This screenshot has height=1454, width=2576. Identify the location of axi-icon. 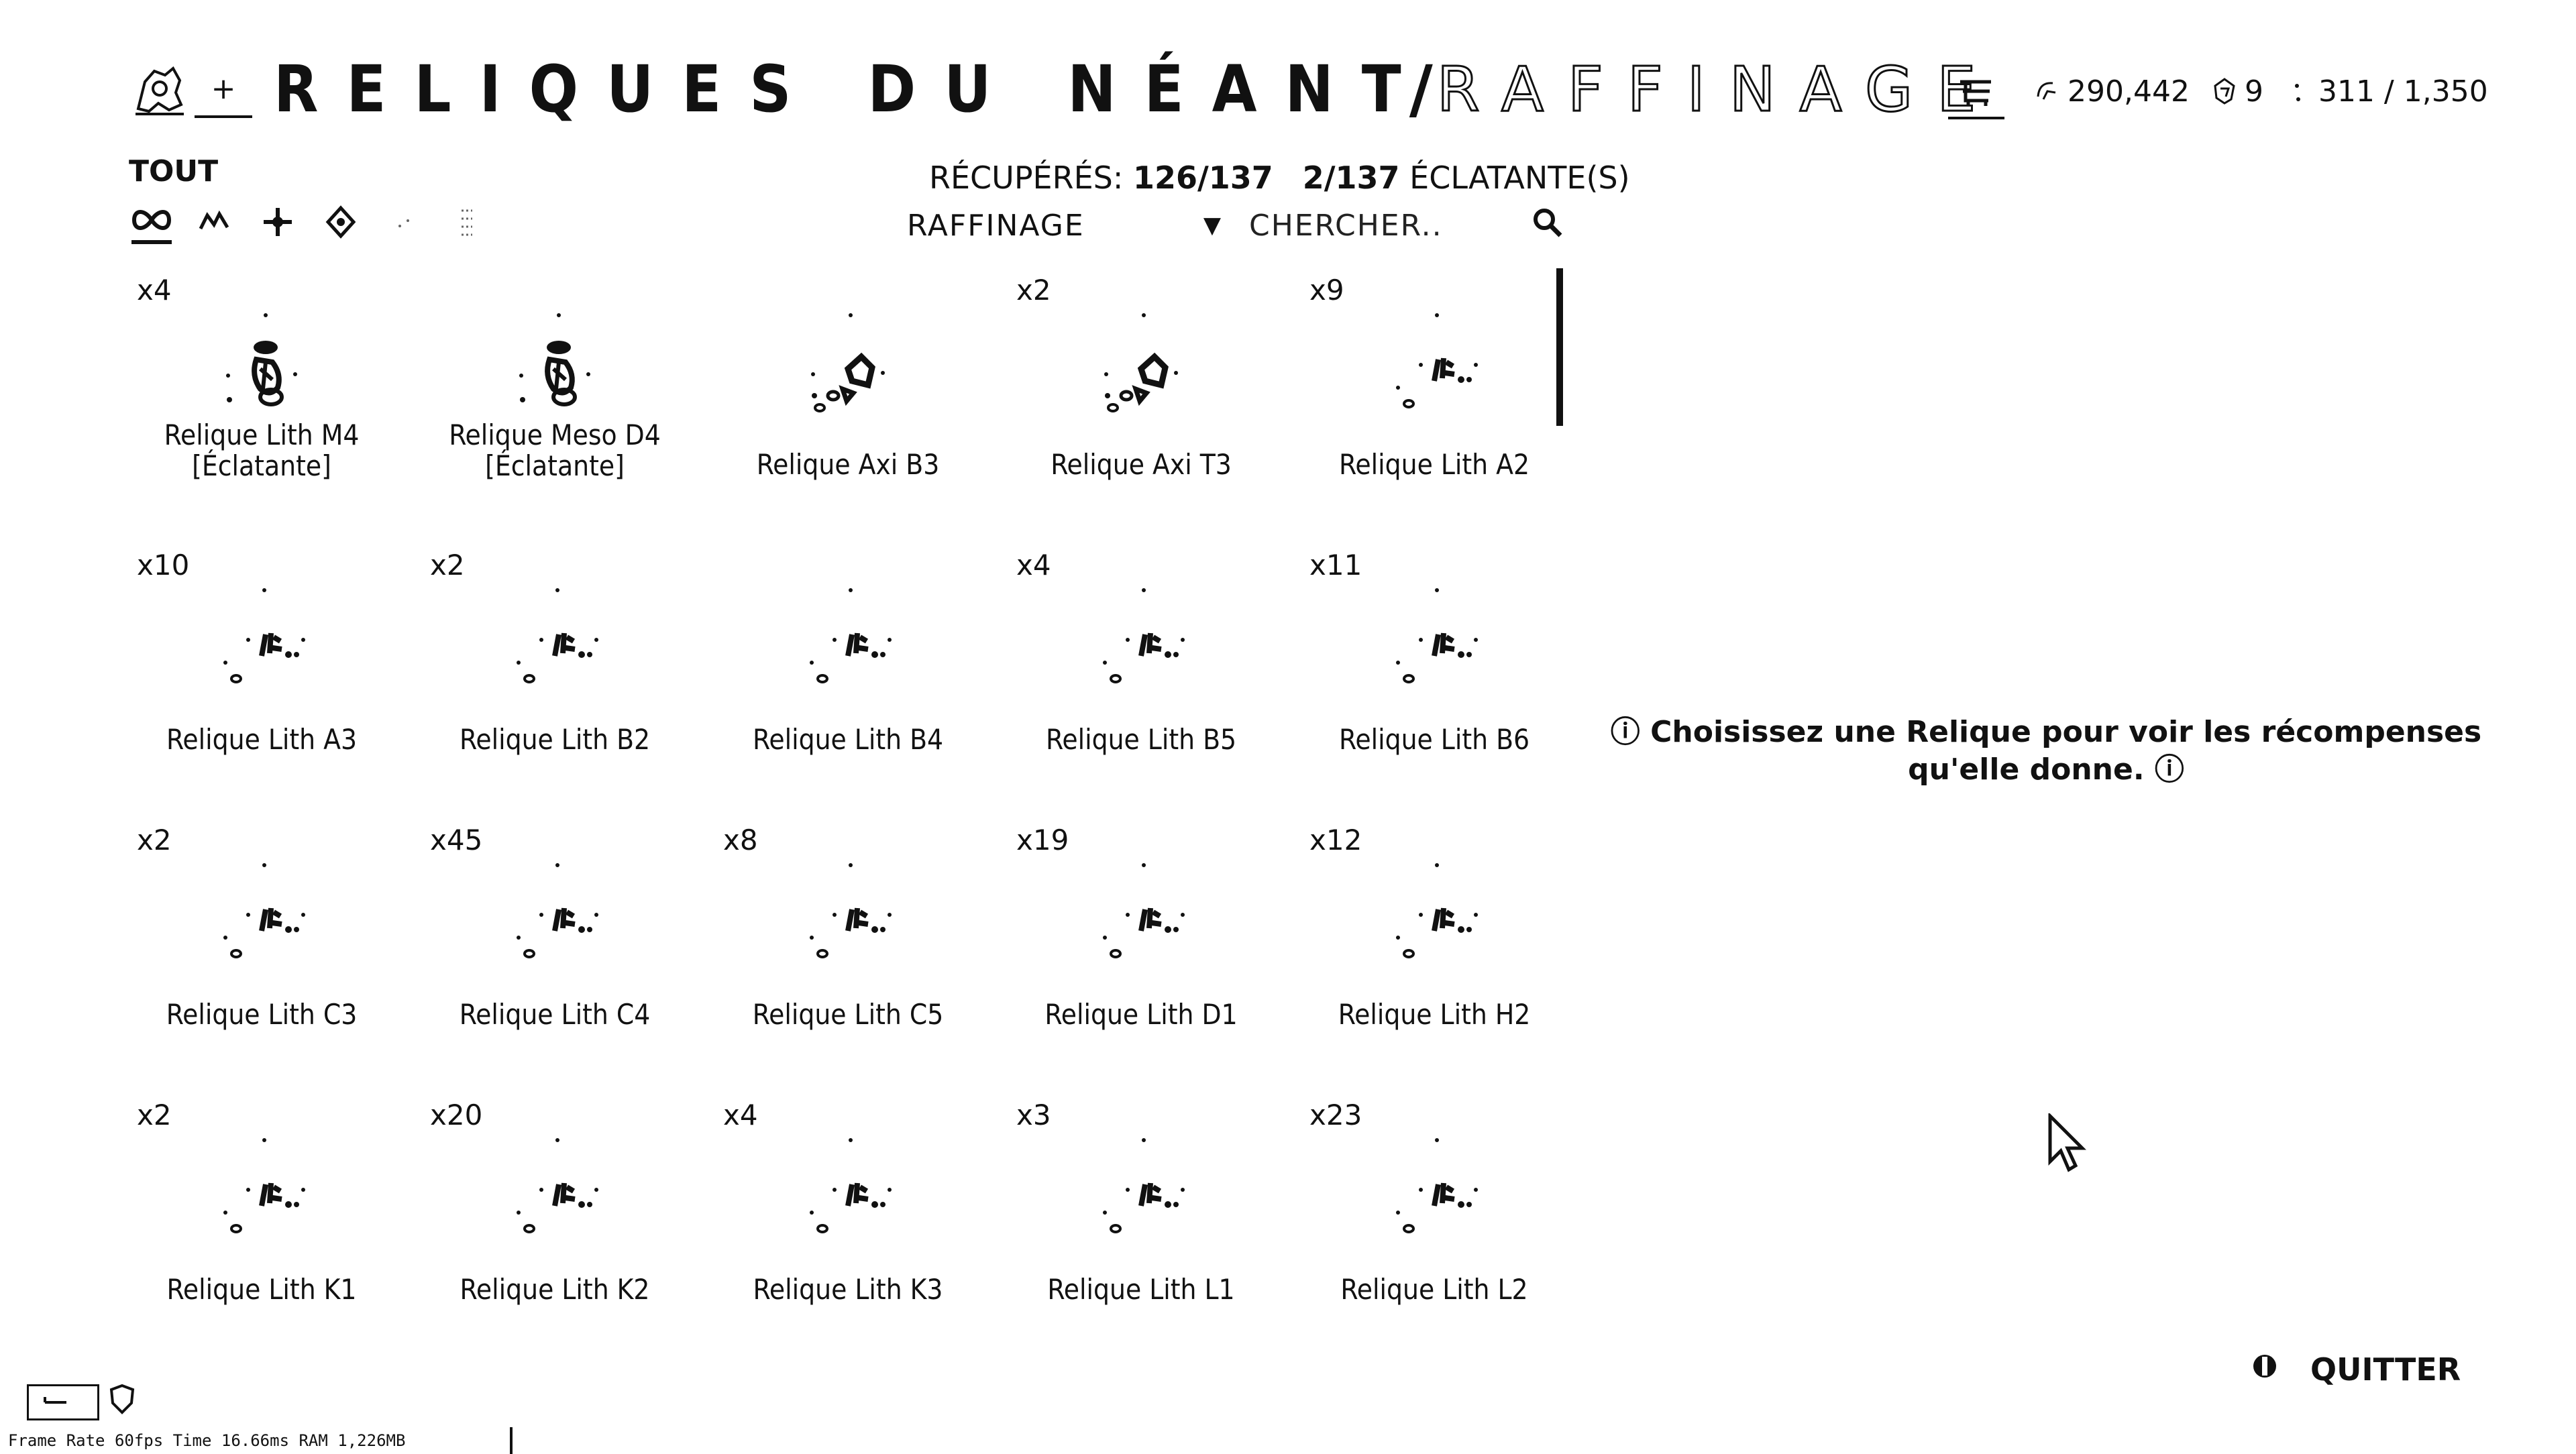
(404, 222).